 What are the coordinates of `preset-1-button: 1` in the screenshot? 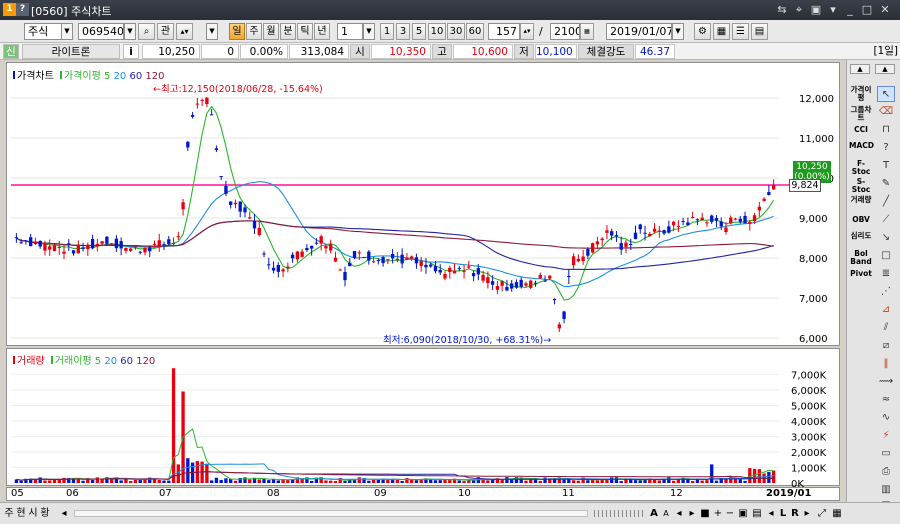 It's located at (387, 31).